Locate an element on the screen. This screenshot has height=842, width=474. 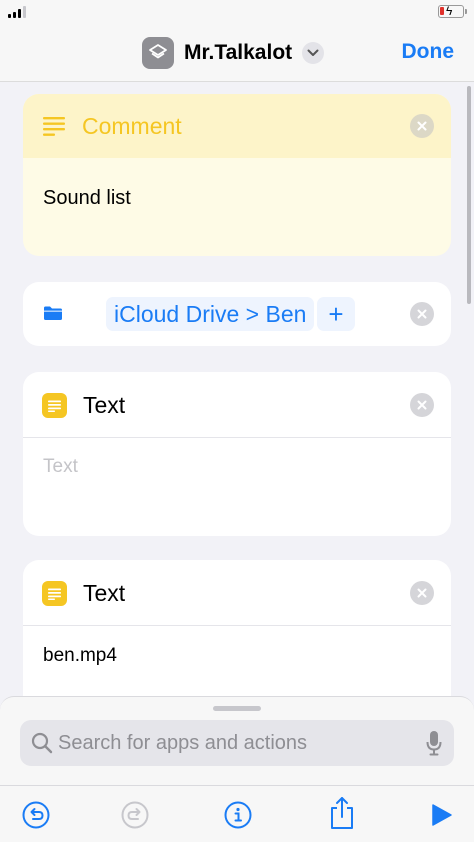
add-path-button: + is located at coordinates (336, 314).